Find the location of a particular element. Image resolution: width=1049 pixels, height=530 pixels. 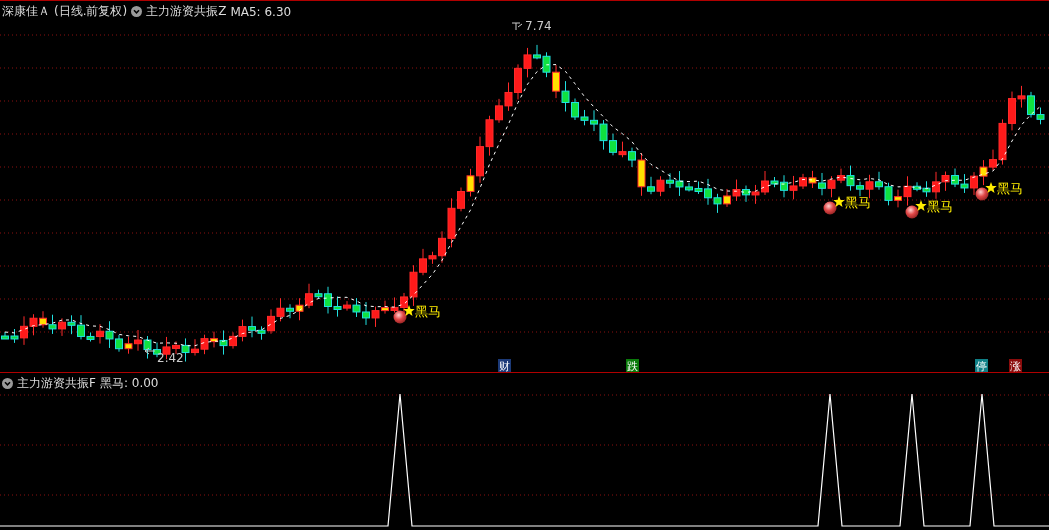

ma-value: MA5: 6.30 is located at coordinates (261, 11).